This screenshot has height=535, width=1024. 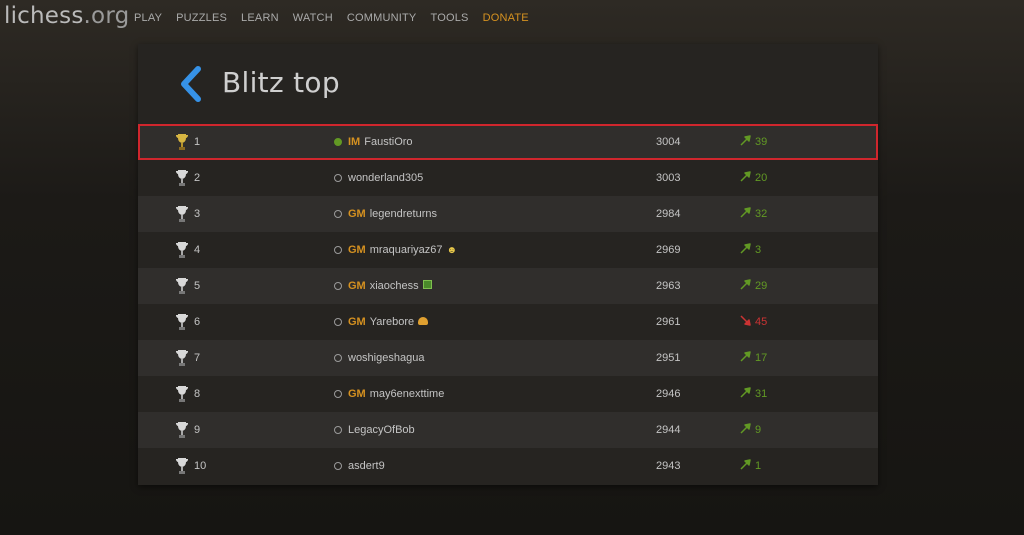 I want to click on leaderboard-row: 2 wonderland305 3003 20, so click(x=508, y=178).